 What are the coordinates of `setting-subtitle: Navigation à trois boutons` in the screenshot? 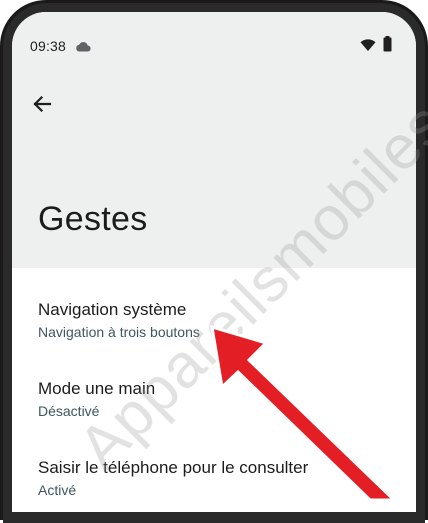 It's located at (119, 332).